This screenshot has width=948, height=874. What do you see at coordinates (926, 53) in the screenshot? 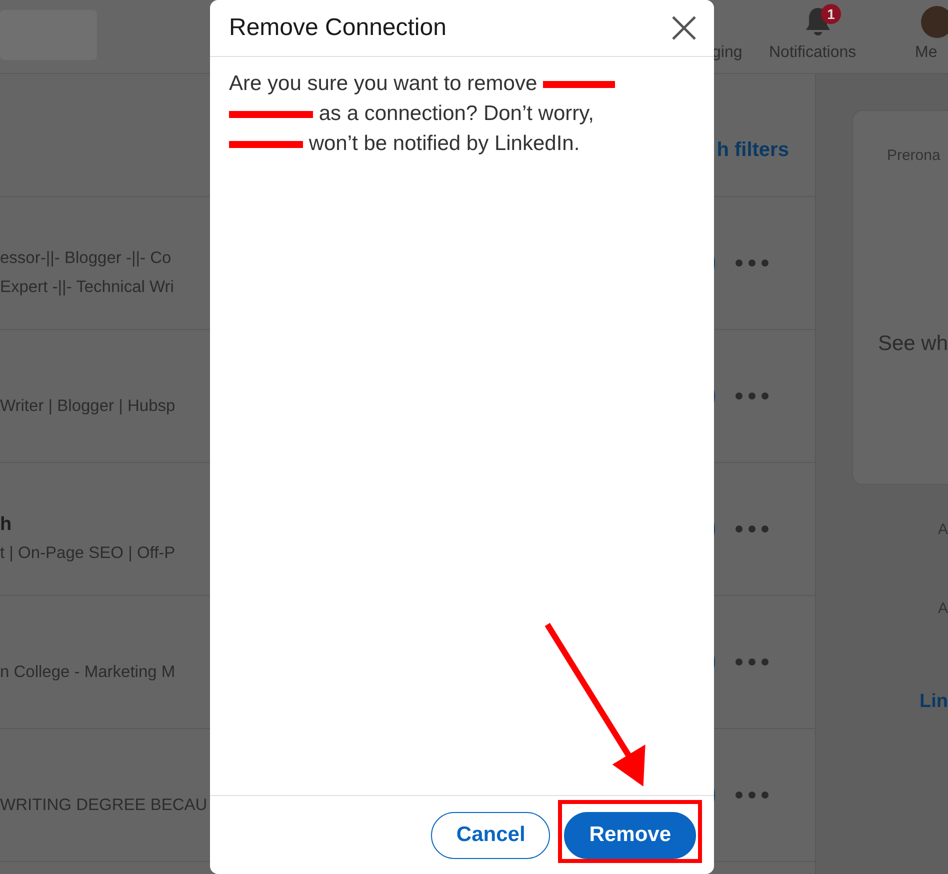
I see `nav-label: Me` at bounding box center [926, 53].